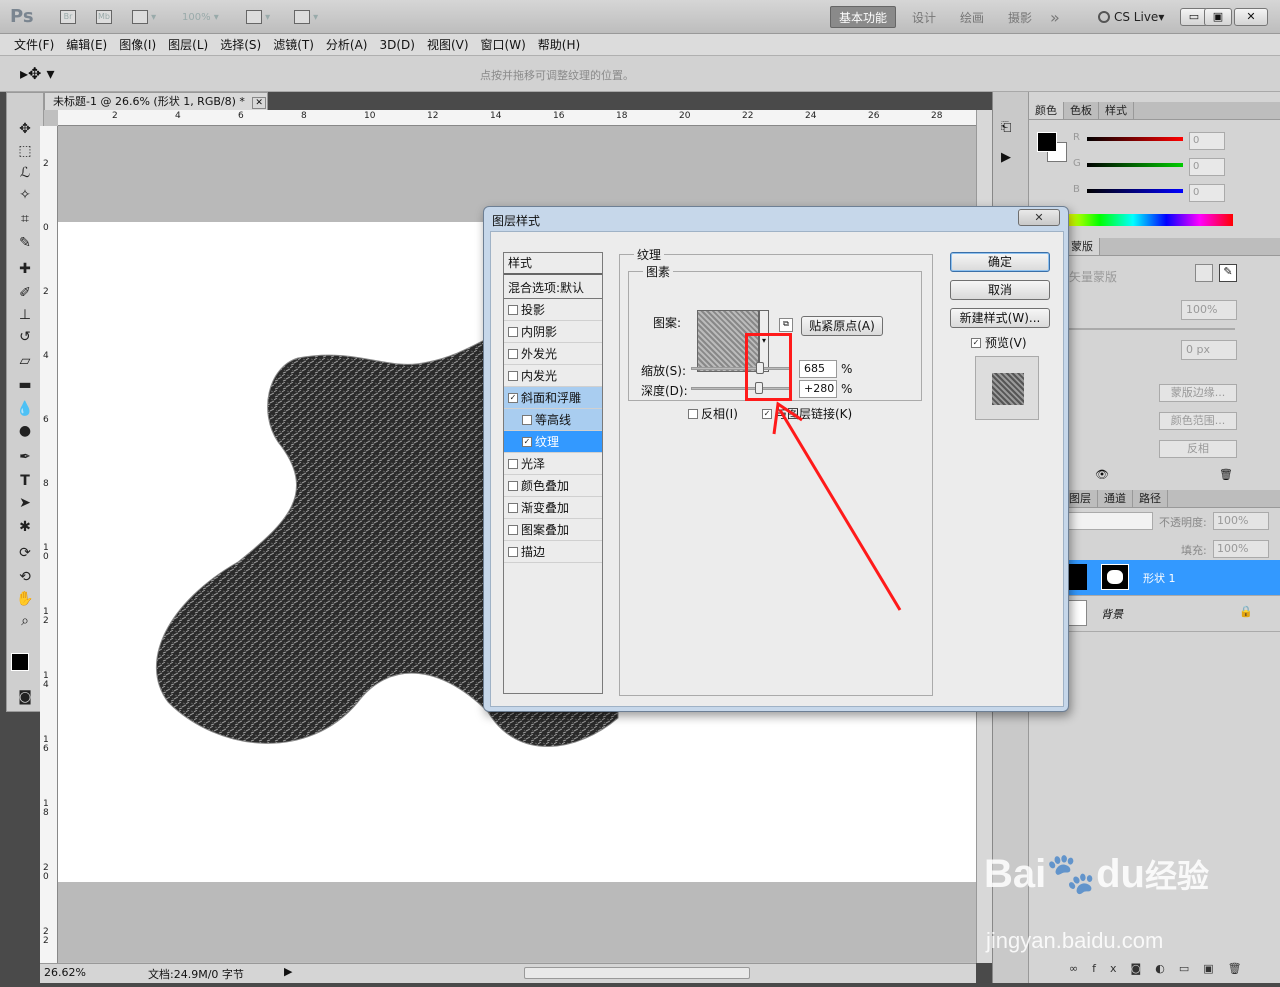 The height and width of the screenshot is (987, 1280). I want to click on path-selection-tool-icon: ➤, so click(25, 503).